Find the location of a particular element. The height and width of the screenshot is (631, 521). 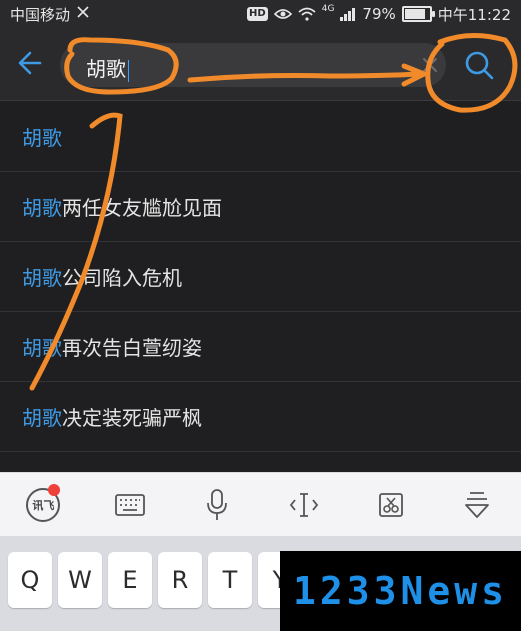

key-q: Q is located at coordinates (30, 580).